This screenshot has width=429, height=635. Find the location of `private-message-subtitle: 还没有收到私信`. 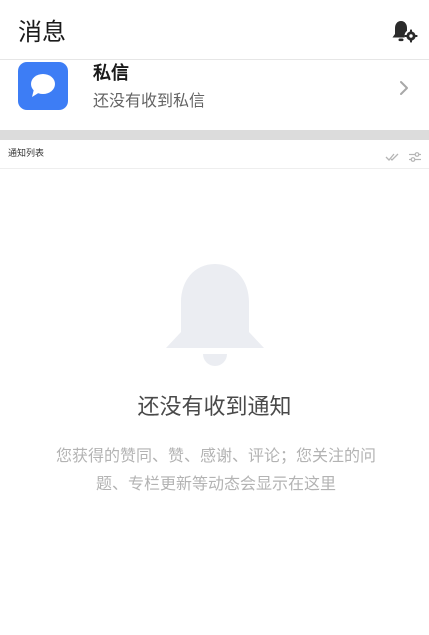

private-message-subtitle: 还没有收到私信 is located at coordinates (149, 100).